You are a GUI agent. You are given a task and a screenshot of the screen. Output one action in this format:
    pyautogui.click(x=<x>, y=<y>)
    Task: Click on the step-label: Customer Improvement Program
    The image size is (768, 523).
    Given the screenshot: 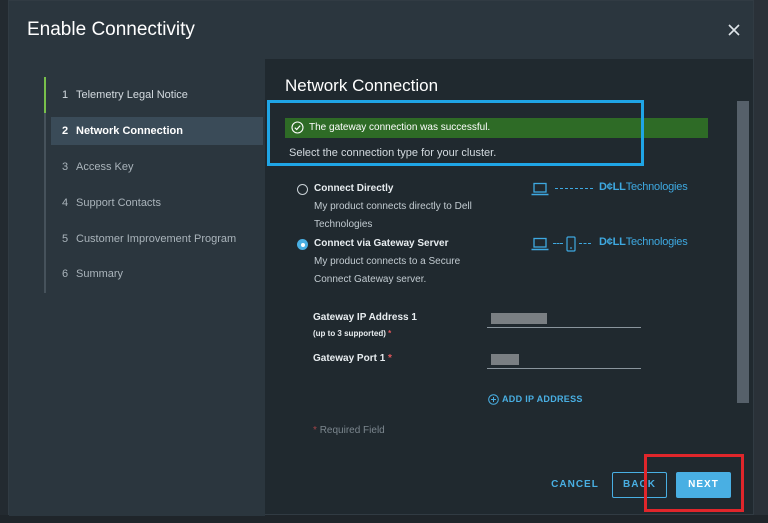 What is the action you would take?
    pyautogui.click(x=156, y=239)
    